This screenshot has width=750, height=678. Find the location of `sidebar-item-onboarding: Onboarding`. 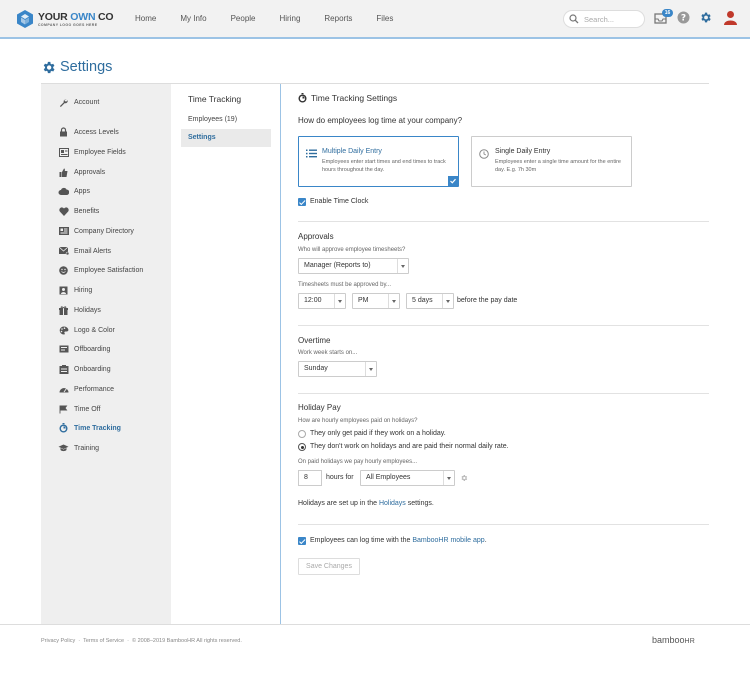

sidebar-item-onboarding: Onboarding is located at coordinates (84, 369).